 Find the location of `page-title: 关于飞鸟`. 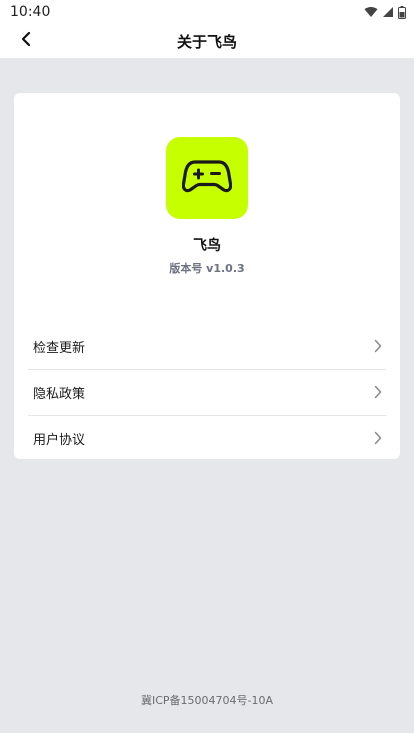

page-title: 关于飞鸟 is located at coordinates (206, 41).